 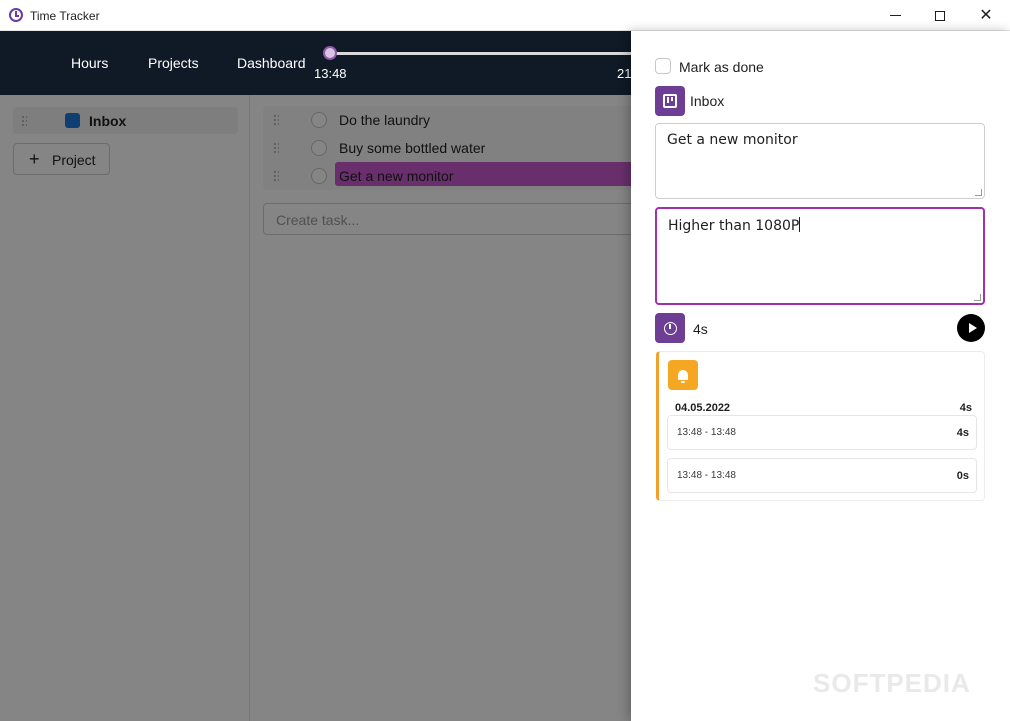 I want to click on clock-icon, so click(x=670, y=328).